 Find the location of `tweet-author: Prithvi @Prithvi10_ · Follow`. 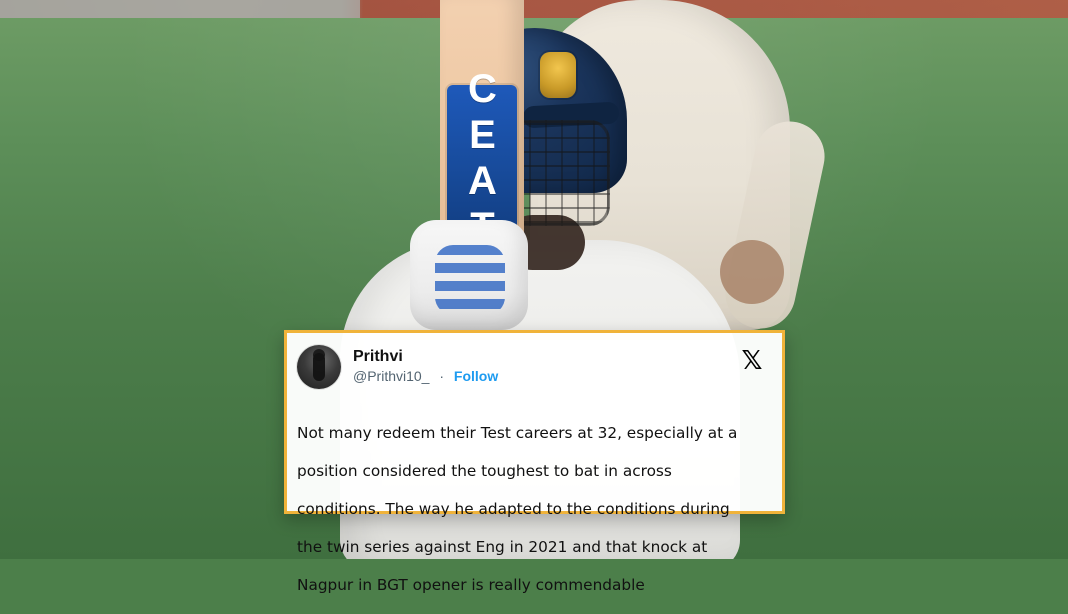

tweet-author: Prithvi @Prithvi10_ · Follow is located at coordinates (518, 369).